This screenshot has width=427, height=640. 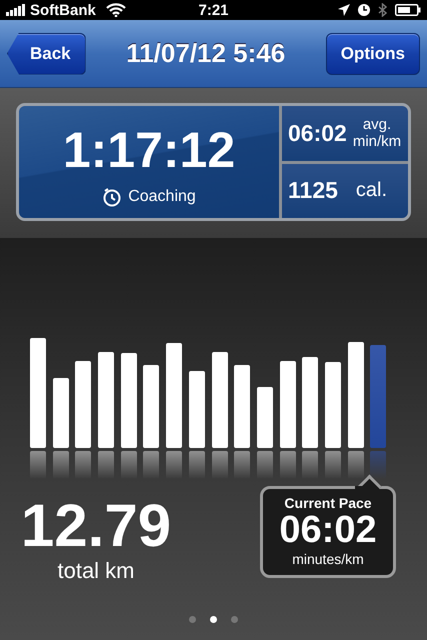 What do you see at coordinates (317, 133) in the screenshot?
I see `pace-value: 06:02` at bounding box center [317, 133].